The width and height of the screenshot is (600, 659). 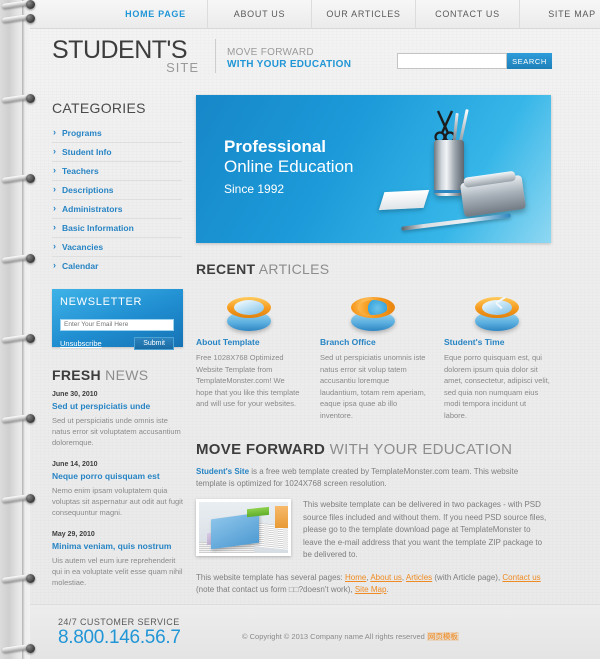 I want to click on newsletter-submit-button: Submit, so click(x=154, y=343).